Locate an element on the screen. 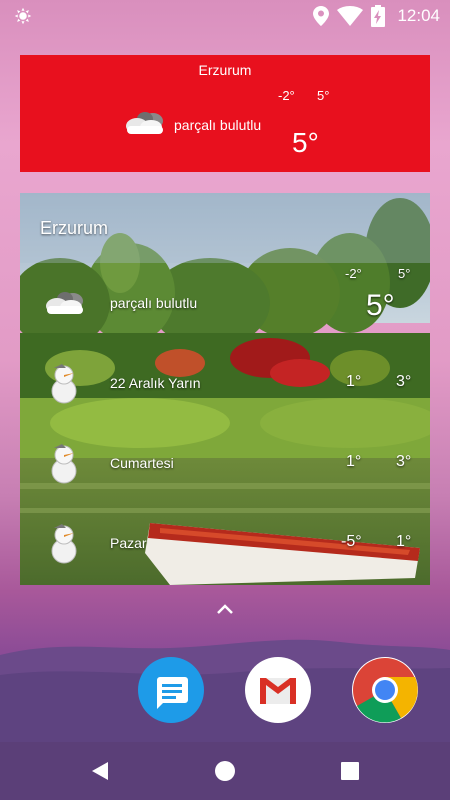 This screenshot has width=450, height=800. weather-widget-red: Erzurum -2° 5° parçalı bulutlu 5° is located at coordinates (225, 113).